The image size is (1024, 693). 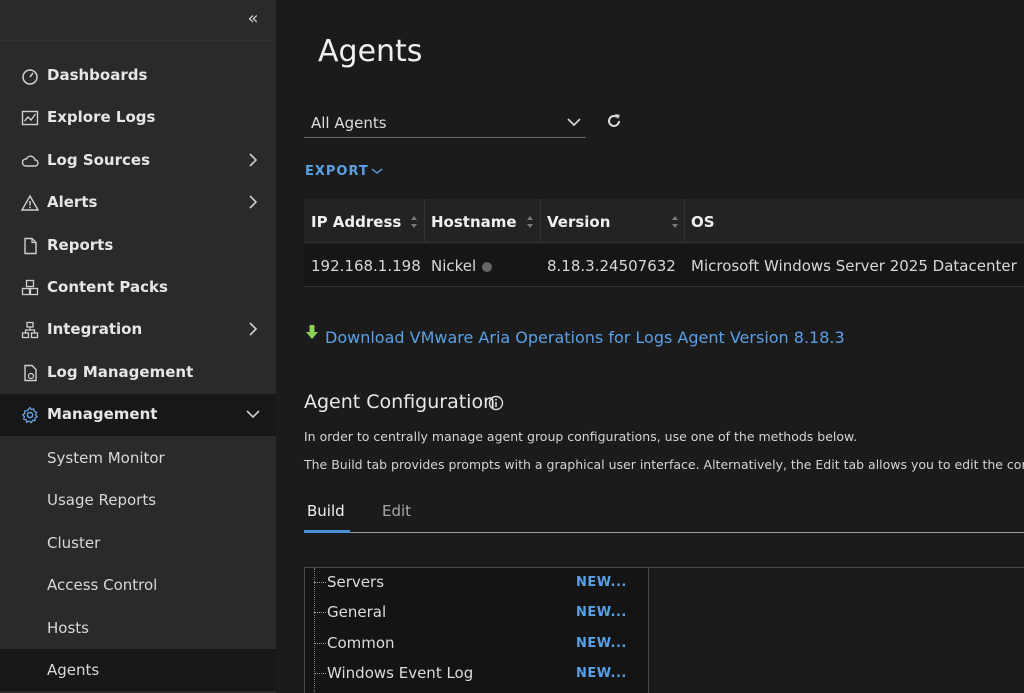 I want to click on sidebar-item-label: Log Management, so click(x=120, y=372).